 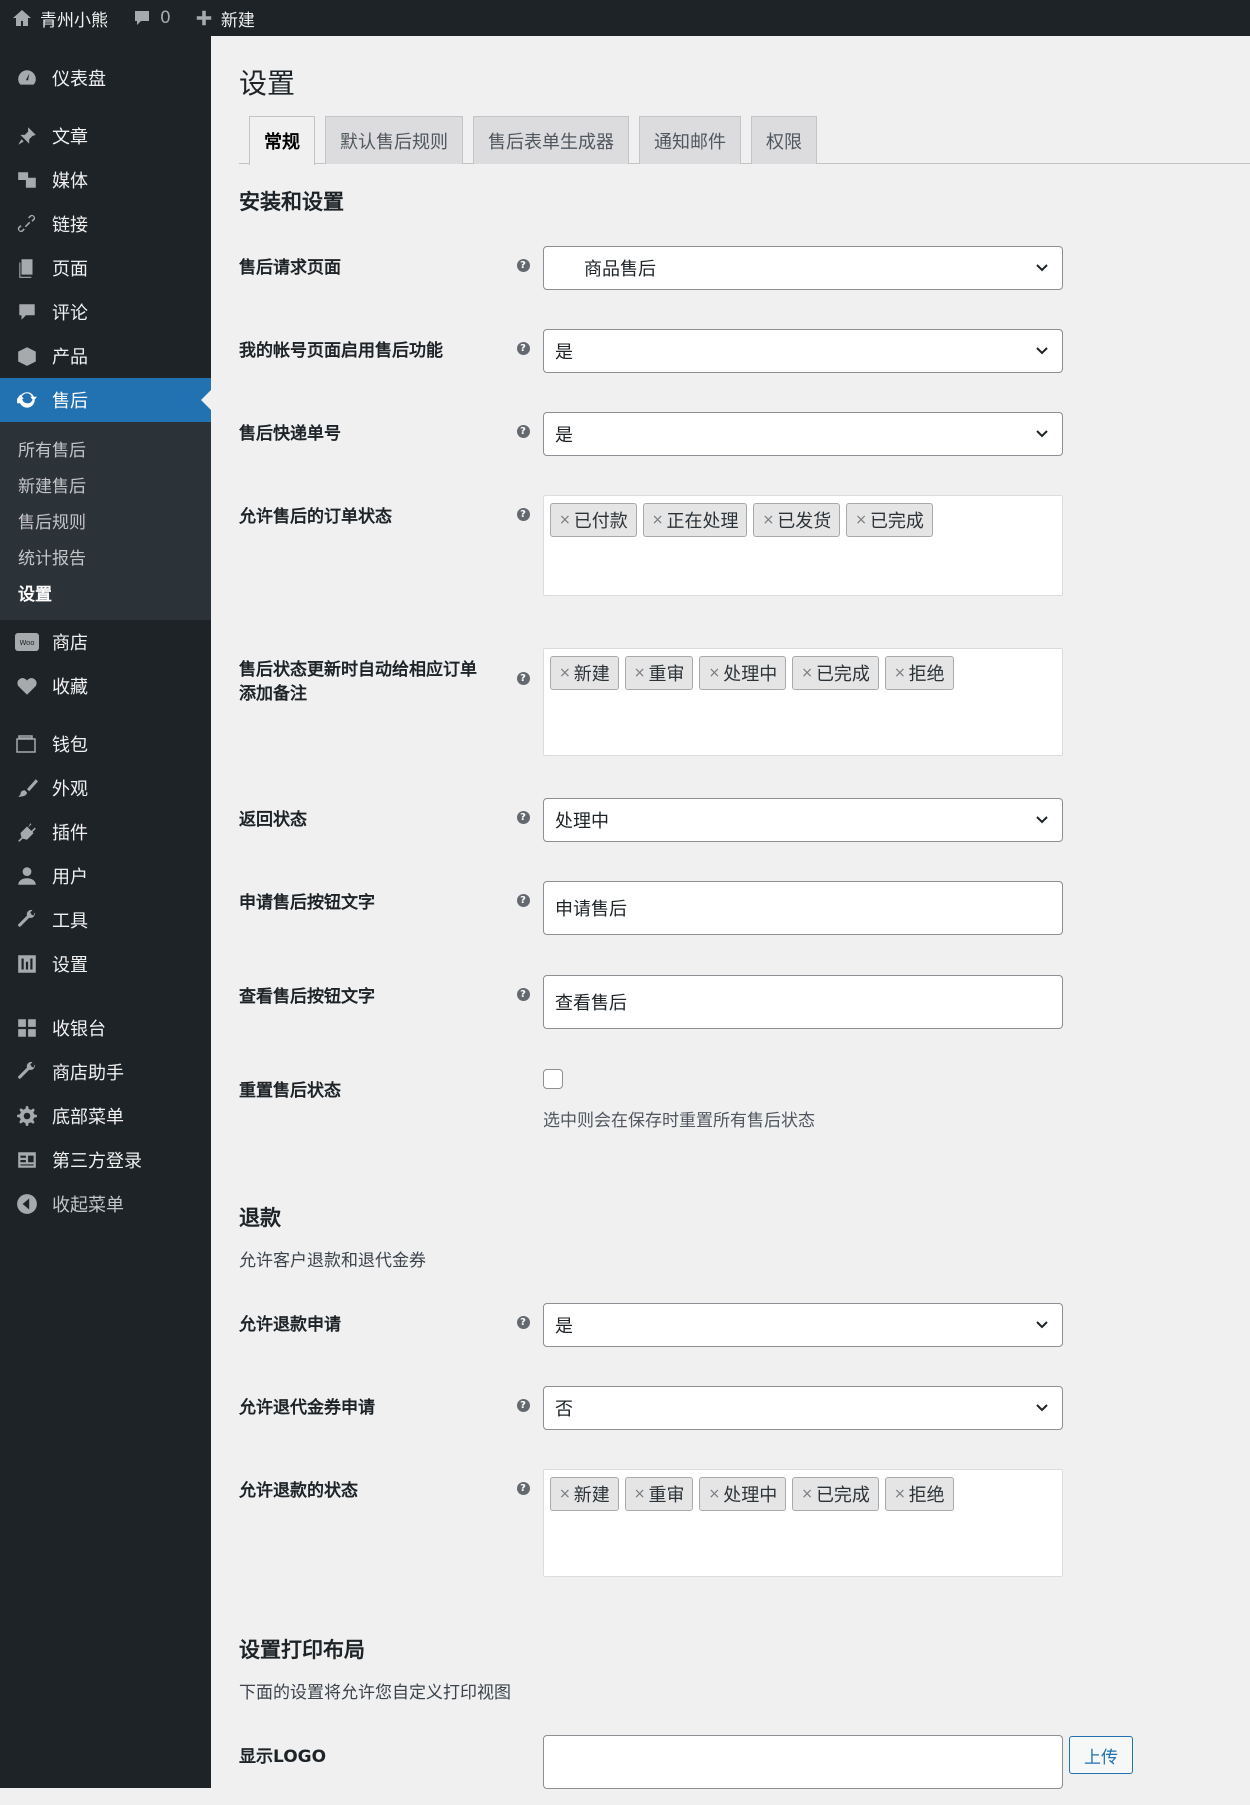 I want to click on menu-wallet: 钱包, so click(x=105, y=744).